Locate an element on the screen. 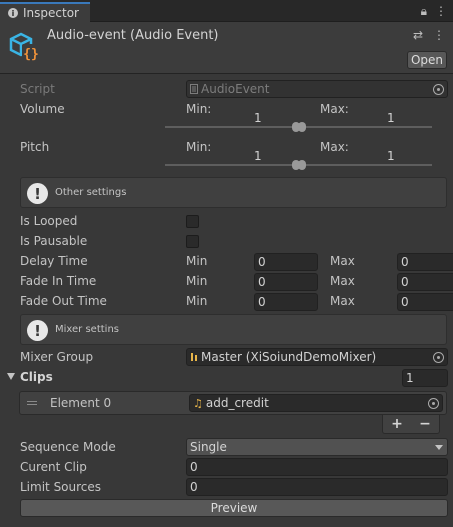 The image size is (453, 527). is-looped-label: Is Looped is located at coordinates (49, 221).